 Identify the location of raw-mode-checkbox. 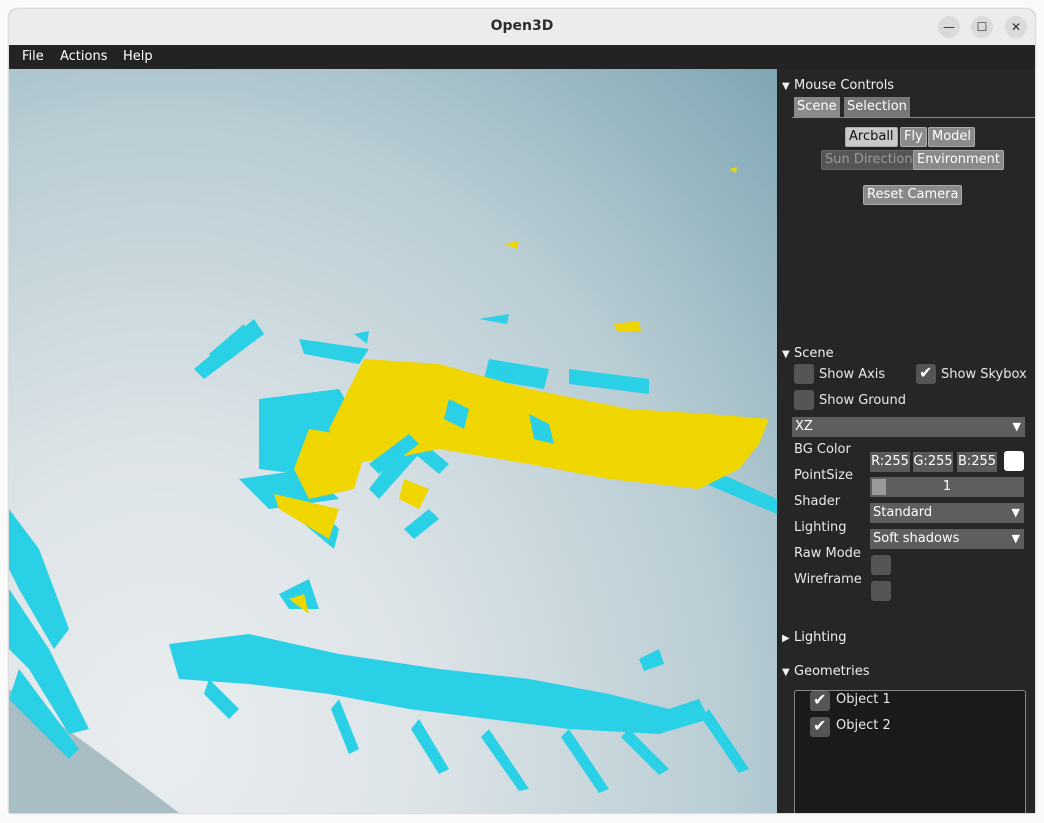
(881, 565).